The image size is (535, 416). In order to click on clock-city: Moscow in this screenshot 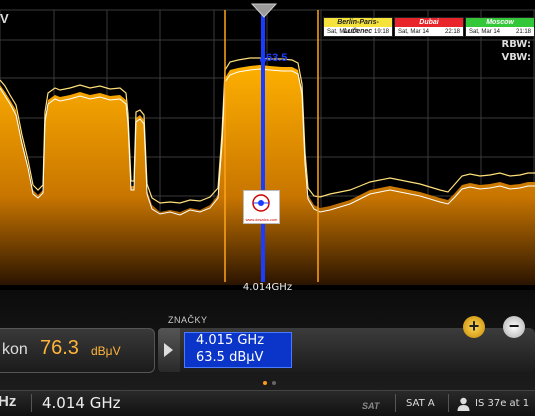, I will do `click(500, 22)`.